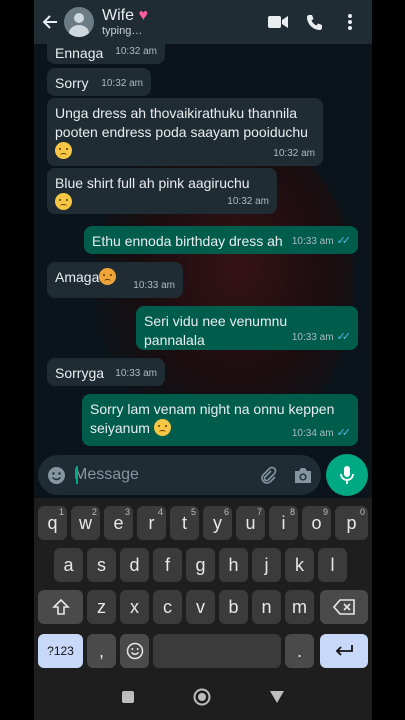  What do you see at coordinates (312, 433) in the screenshot?
I see `message-time: 10:34 am` at bounding box center [312, 433].